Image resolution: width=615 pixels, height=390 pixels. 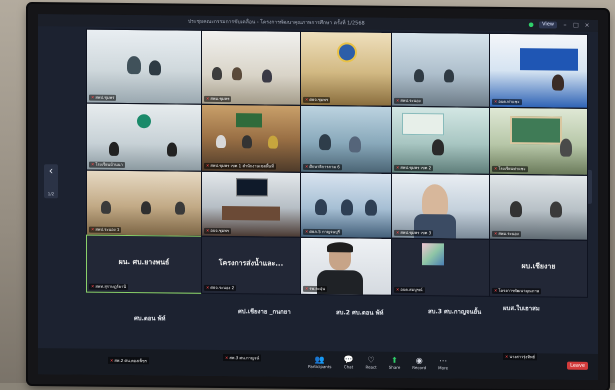 I want to click on participant-name: ✕สพป.ชุมพร เขต 1 สำนักงานเขตพื้นที่, so click(x=240, y=166).